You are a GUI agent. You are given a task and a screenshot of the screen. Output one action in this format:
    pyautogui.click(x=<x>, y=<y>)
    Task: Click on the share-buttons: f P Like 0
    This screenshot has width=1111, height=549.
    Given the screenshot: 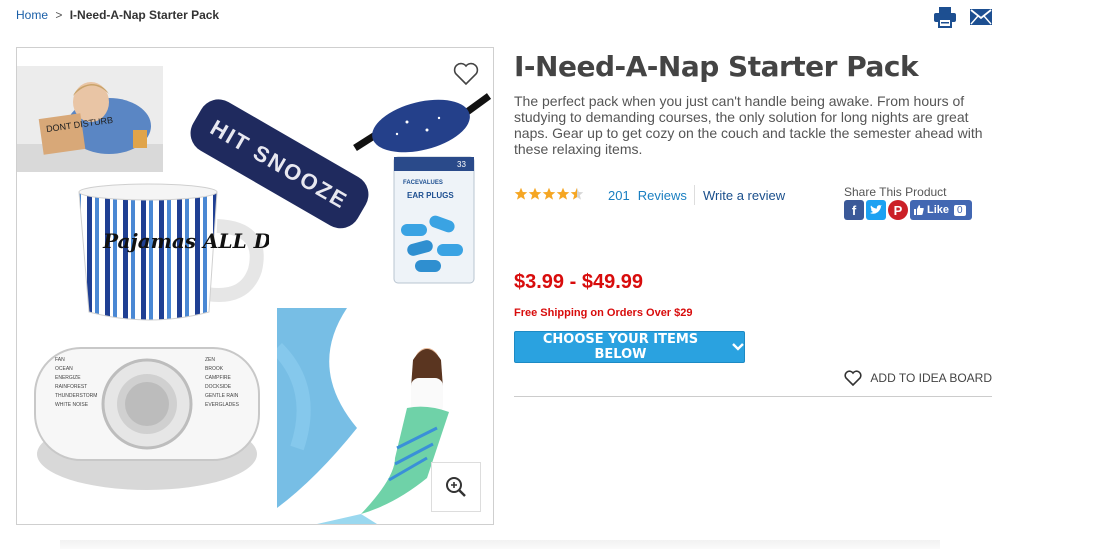 What is the action you would take?
    pyautogui.click(x=908, y=210)
    